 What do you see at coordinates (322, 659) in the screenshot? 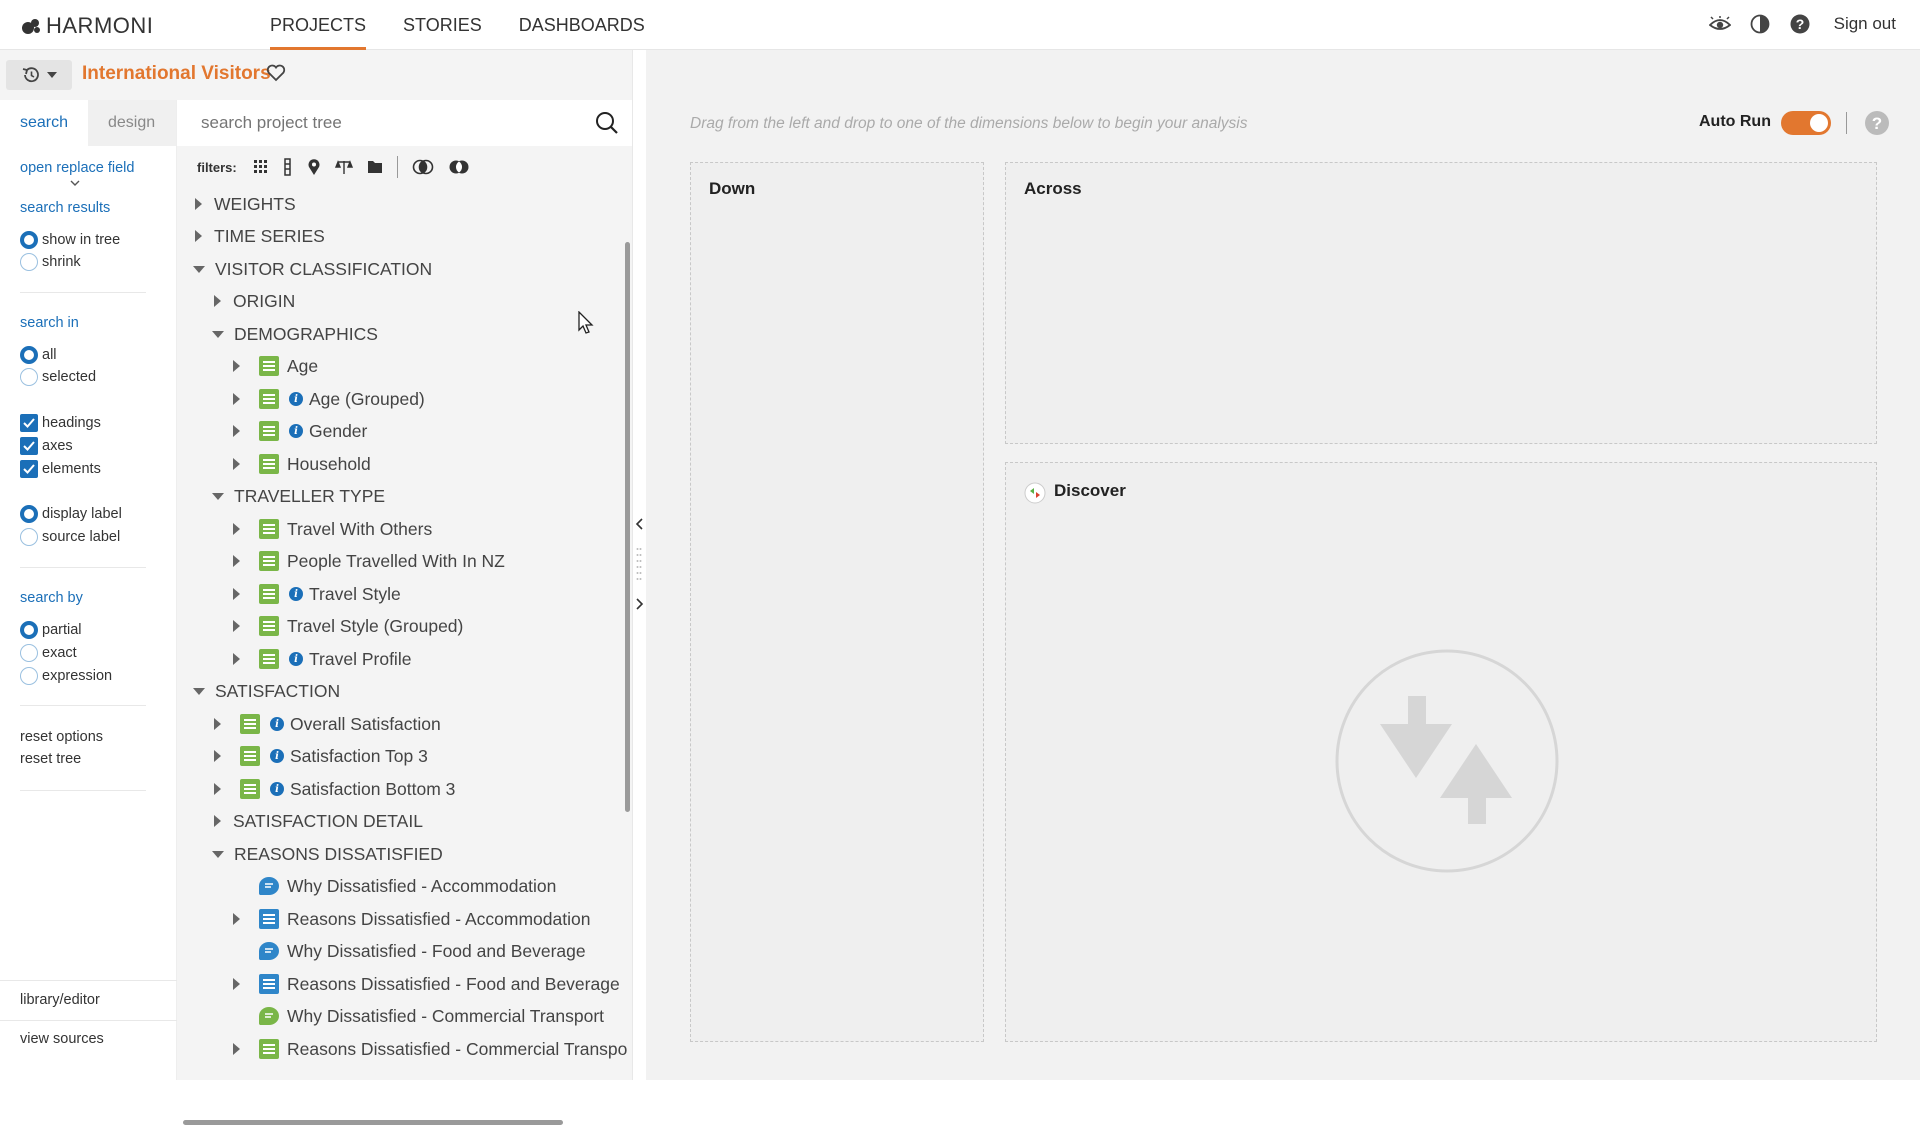
I see `tree-node-travel-profile: i Travel Profile` at bounding box center [322, 659].